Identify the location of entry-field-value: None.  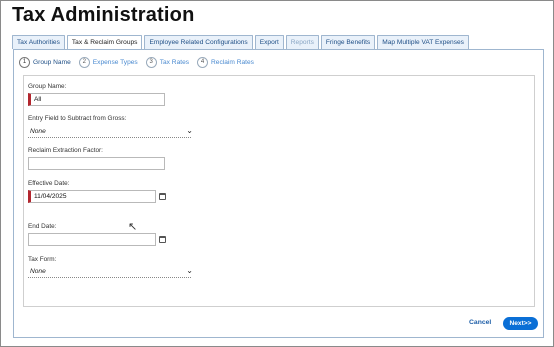
(38, 131).